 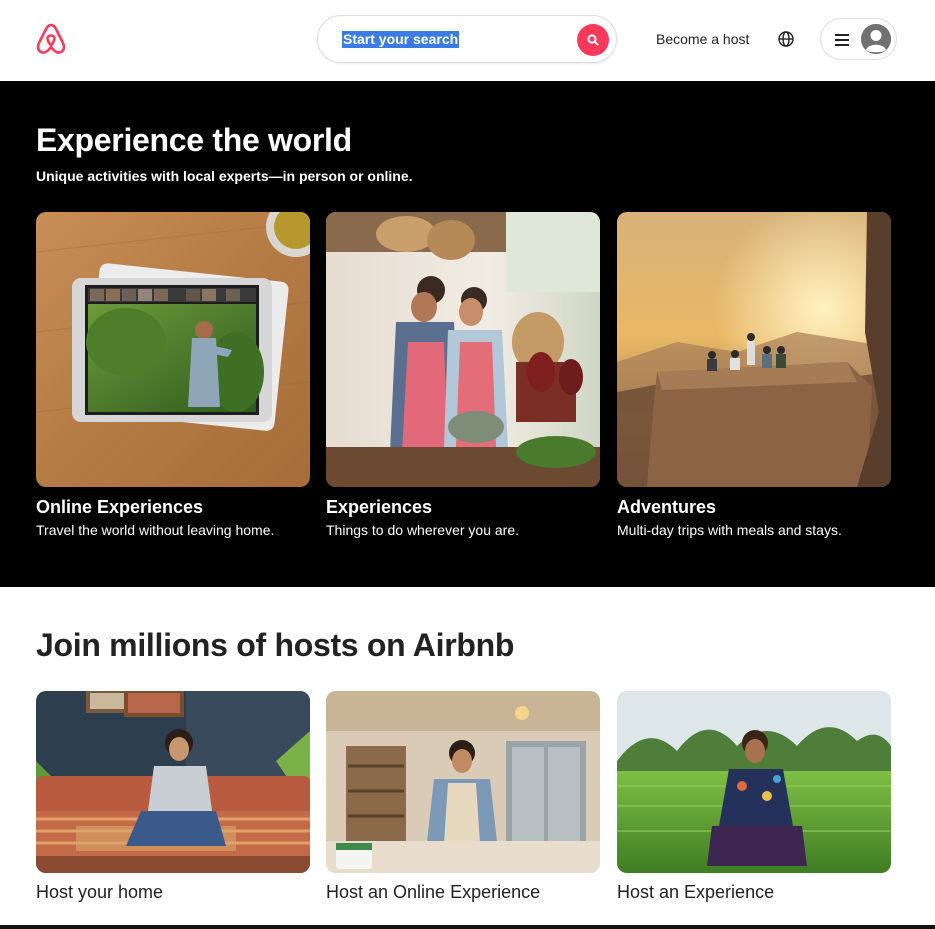 I want to click on host-card-title: Host your home, so click(x=173, y=892).